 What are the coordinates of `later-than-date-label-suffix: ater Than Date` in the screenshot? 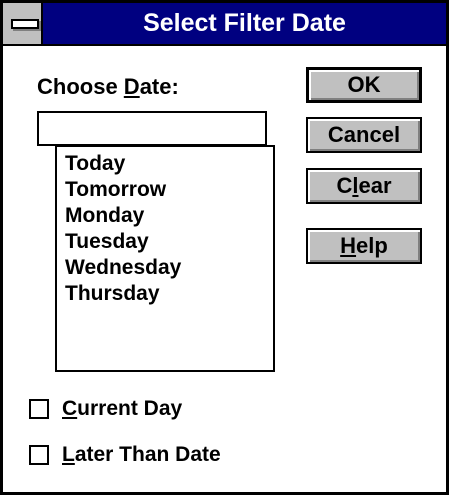 It's located at (147, 454).